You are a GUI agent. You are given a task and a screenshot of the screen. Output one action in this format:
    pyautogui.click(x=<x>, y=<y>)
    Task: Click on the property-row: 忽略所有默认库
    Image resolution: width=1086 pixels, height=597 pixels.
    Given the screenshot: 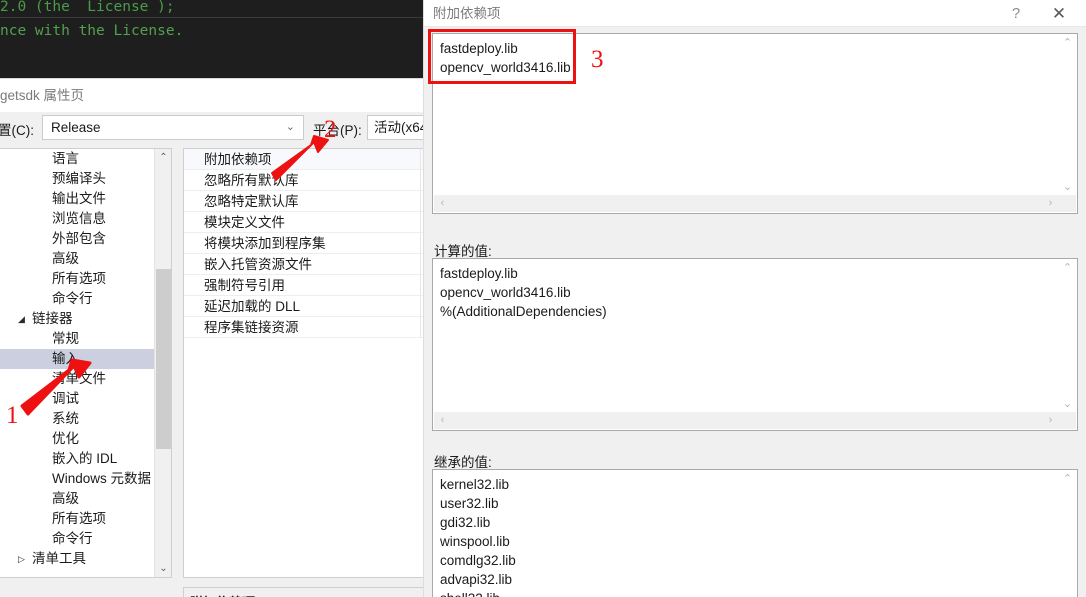 What is the action you would take?
    pyautogui.click(x=305, y=180)
    